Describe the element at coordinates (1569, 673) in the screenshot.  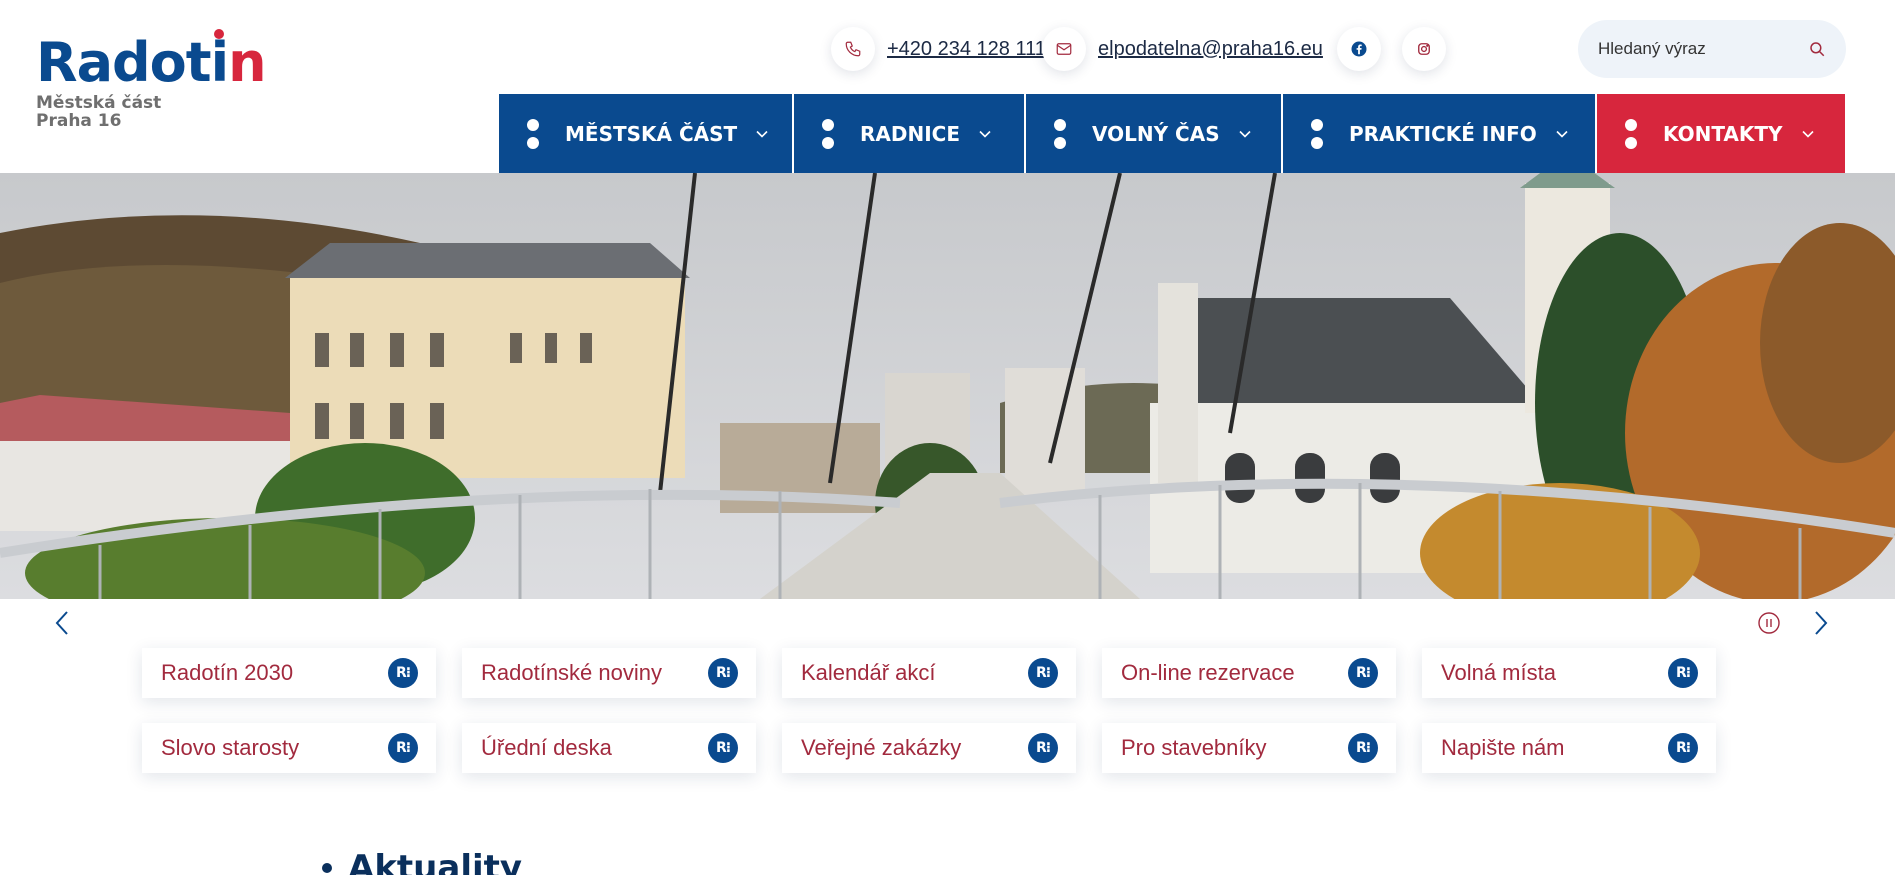
I see `quick-link-volna-mista: Volná místa R⁝` at that location.